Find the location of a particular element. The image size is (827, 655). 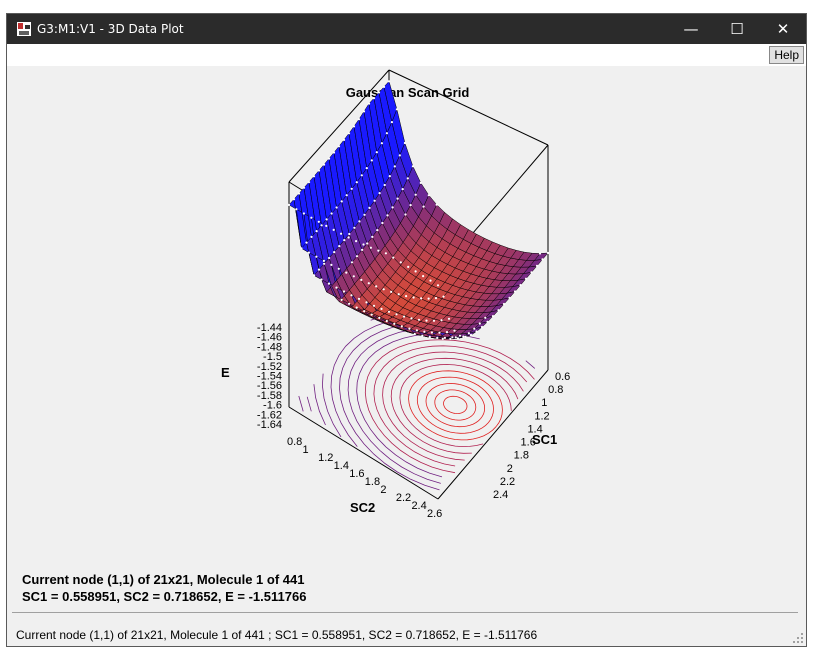

sc1-tick-label: 2.4 is located at coordinates (500, 495).